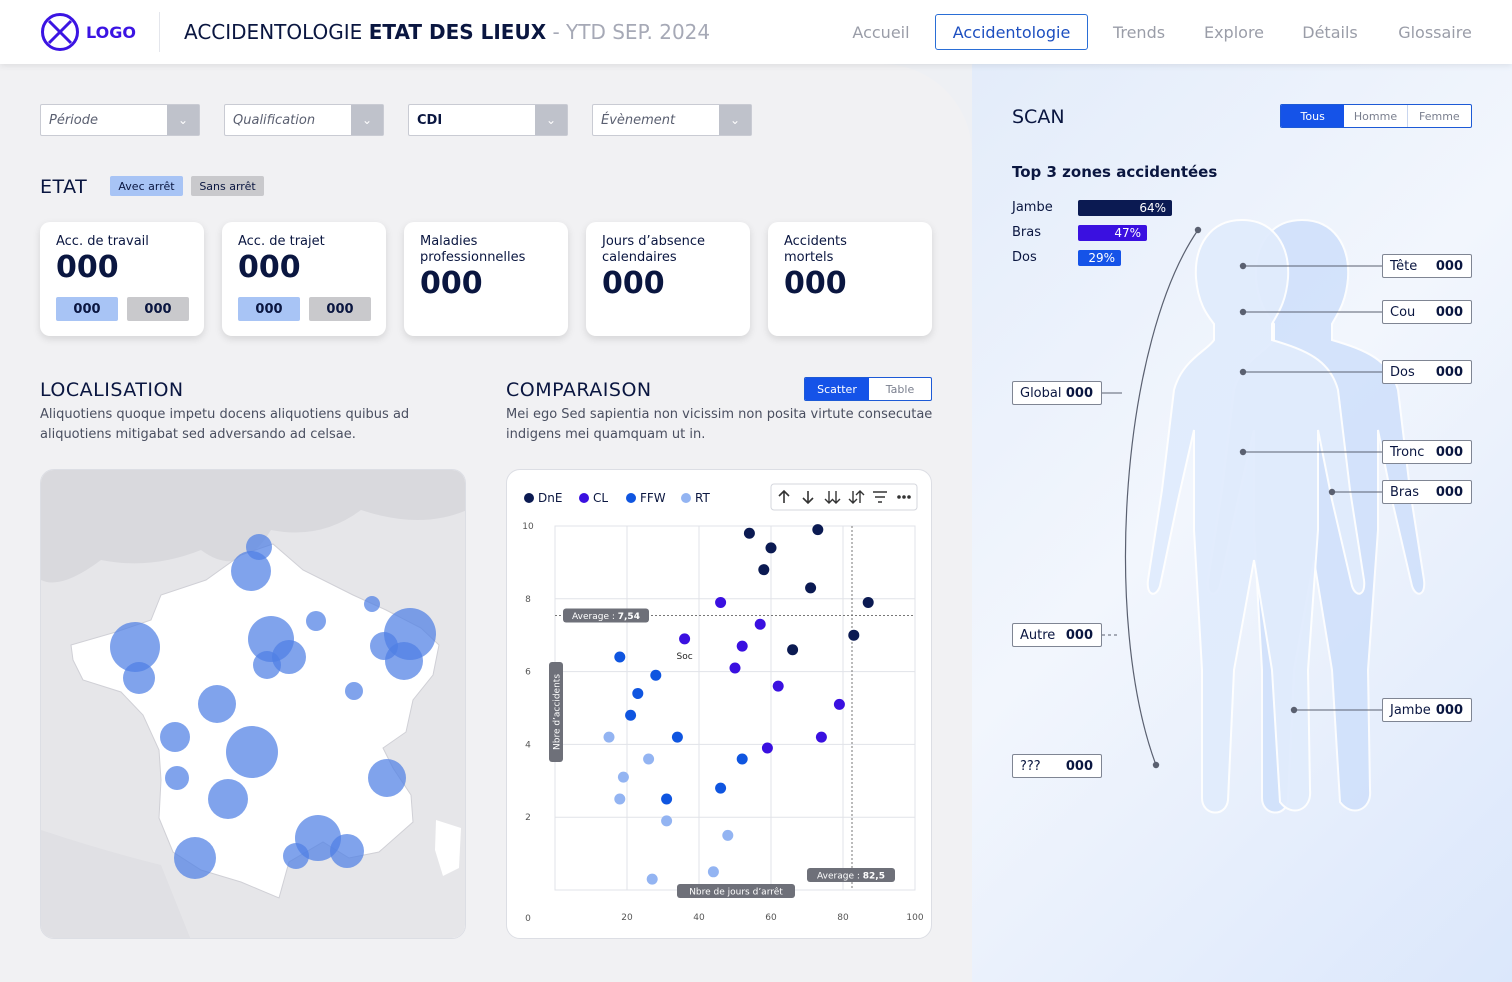  Describe the element at coordinates (488, 120) in the screenshot. I see `contrat-select: CDI ⌄` at that location.